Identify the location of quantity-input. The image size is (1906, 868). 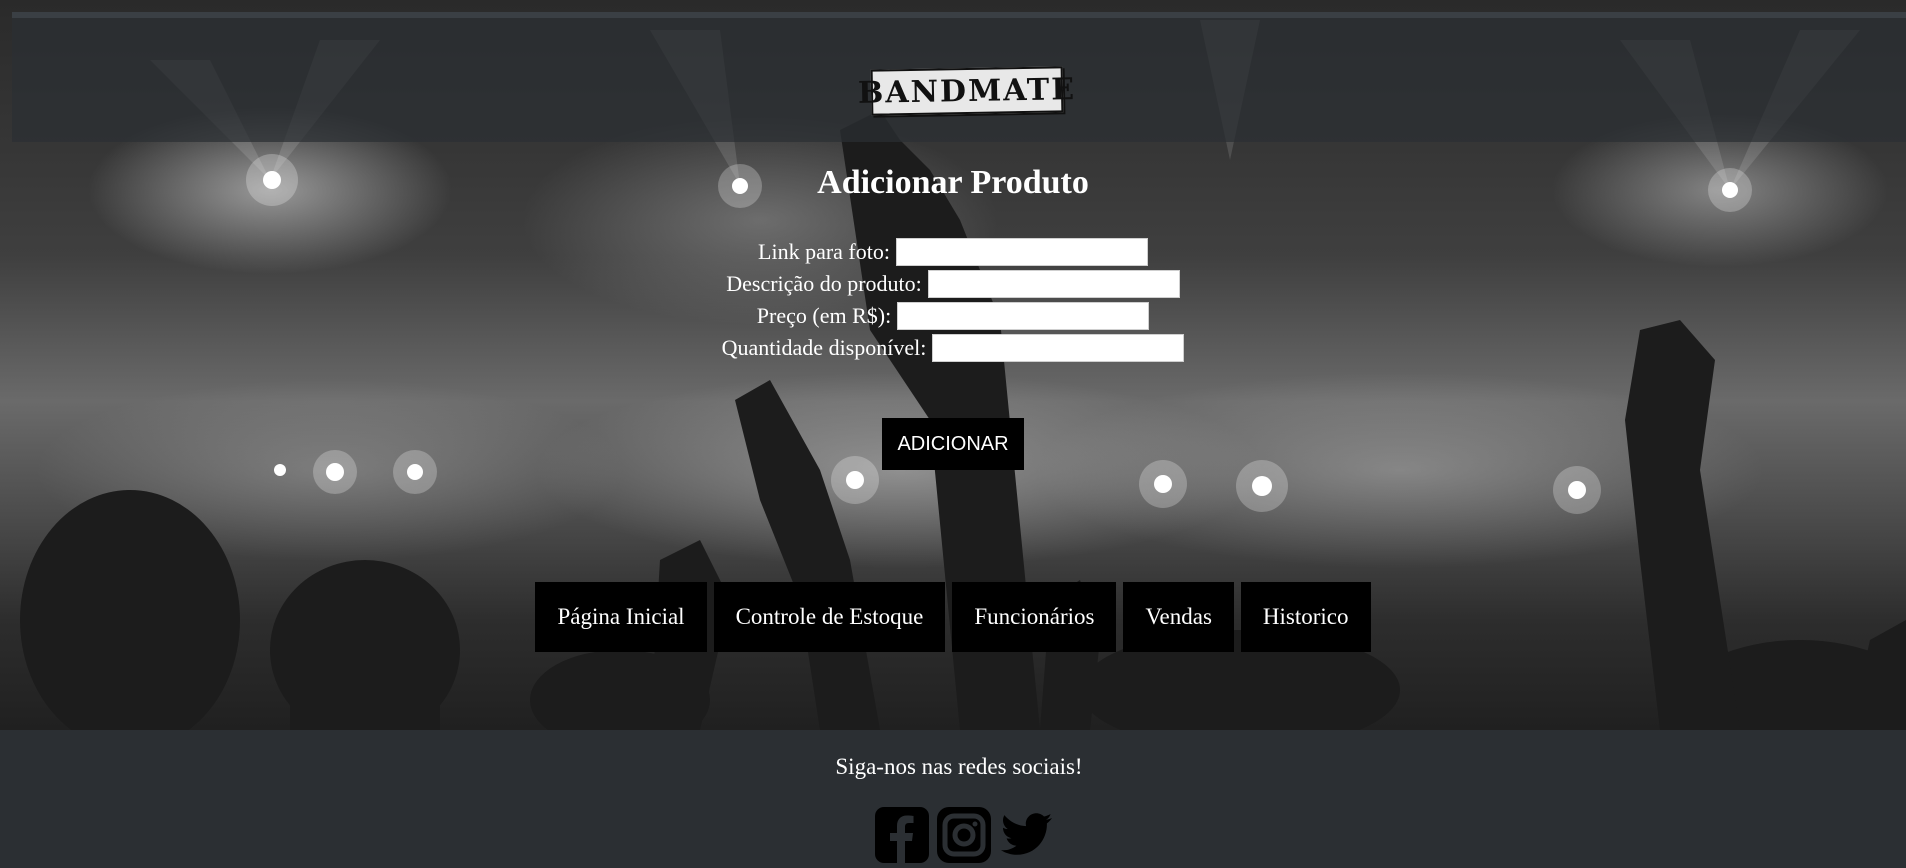
(1058, 348).